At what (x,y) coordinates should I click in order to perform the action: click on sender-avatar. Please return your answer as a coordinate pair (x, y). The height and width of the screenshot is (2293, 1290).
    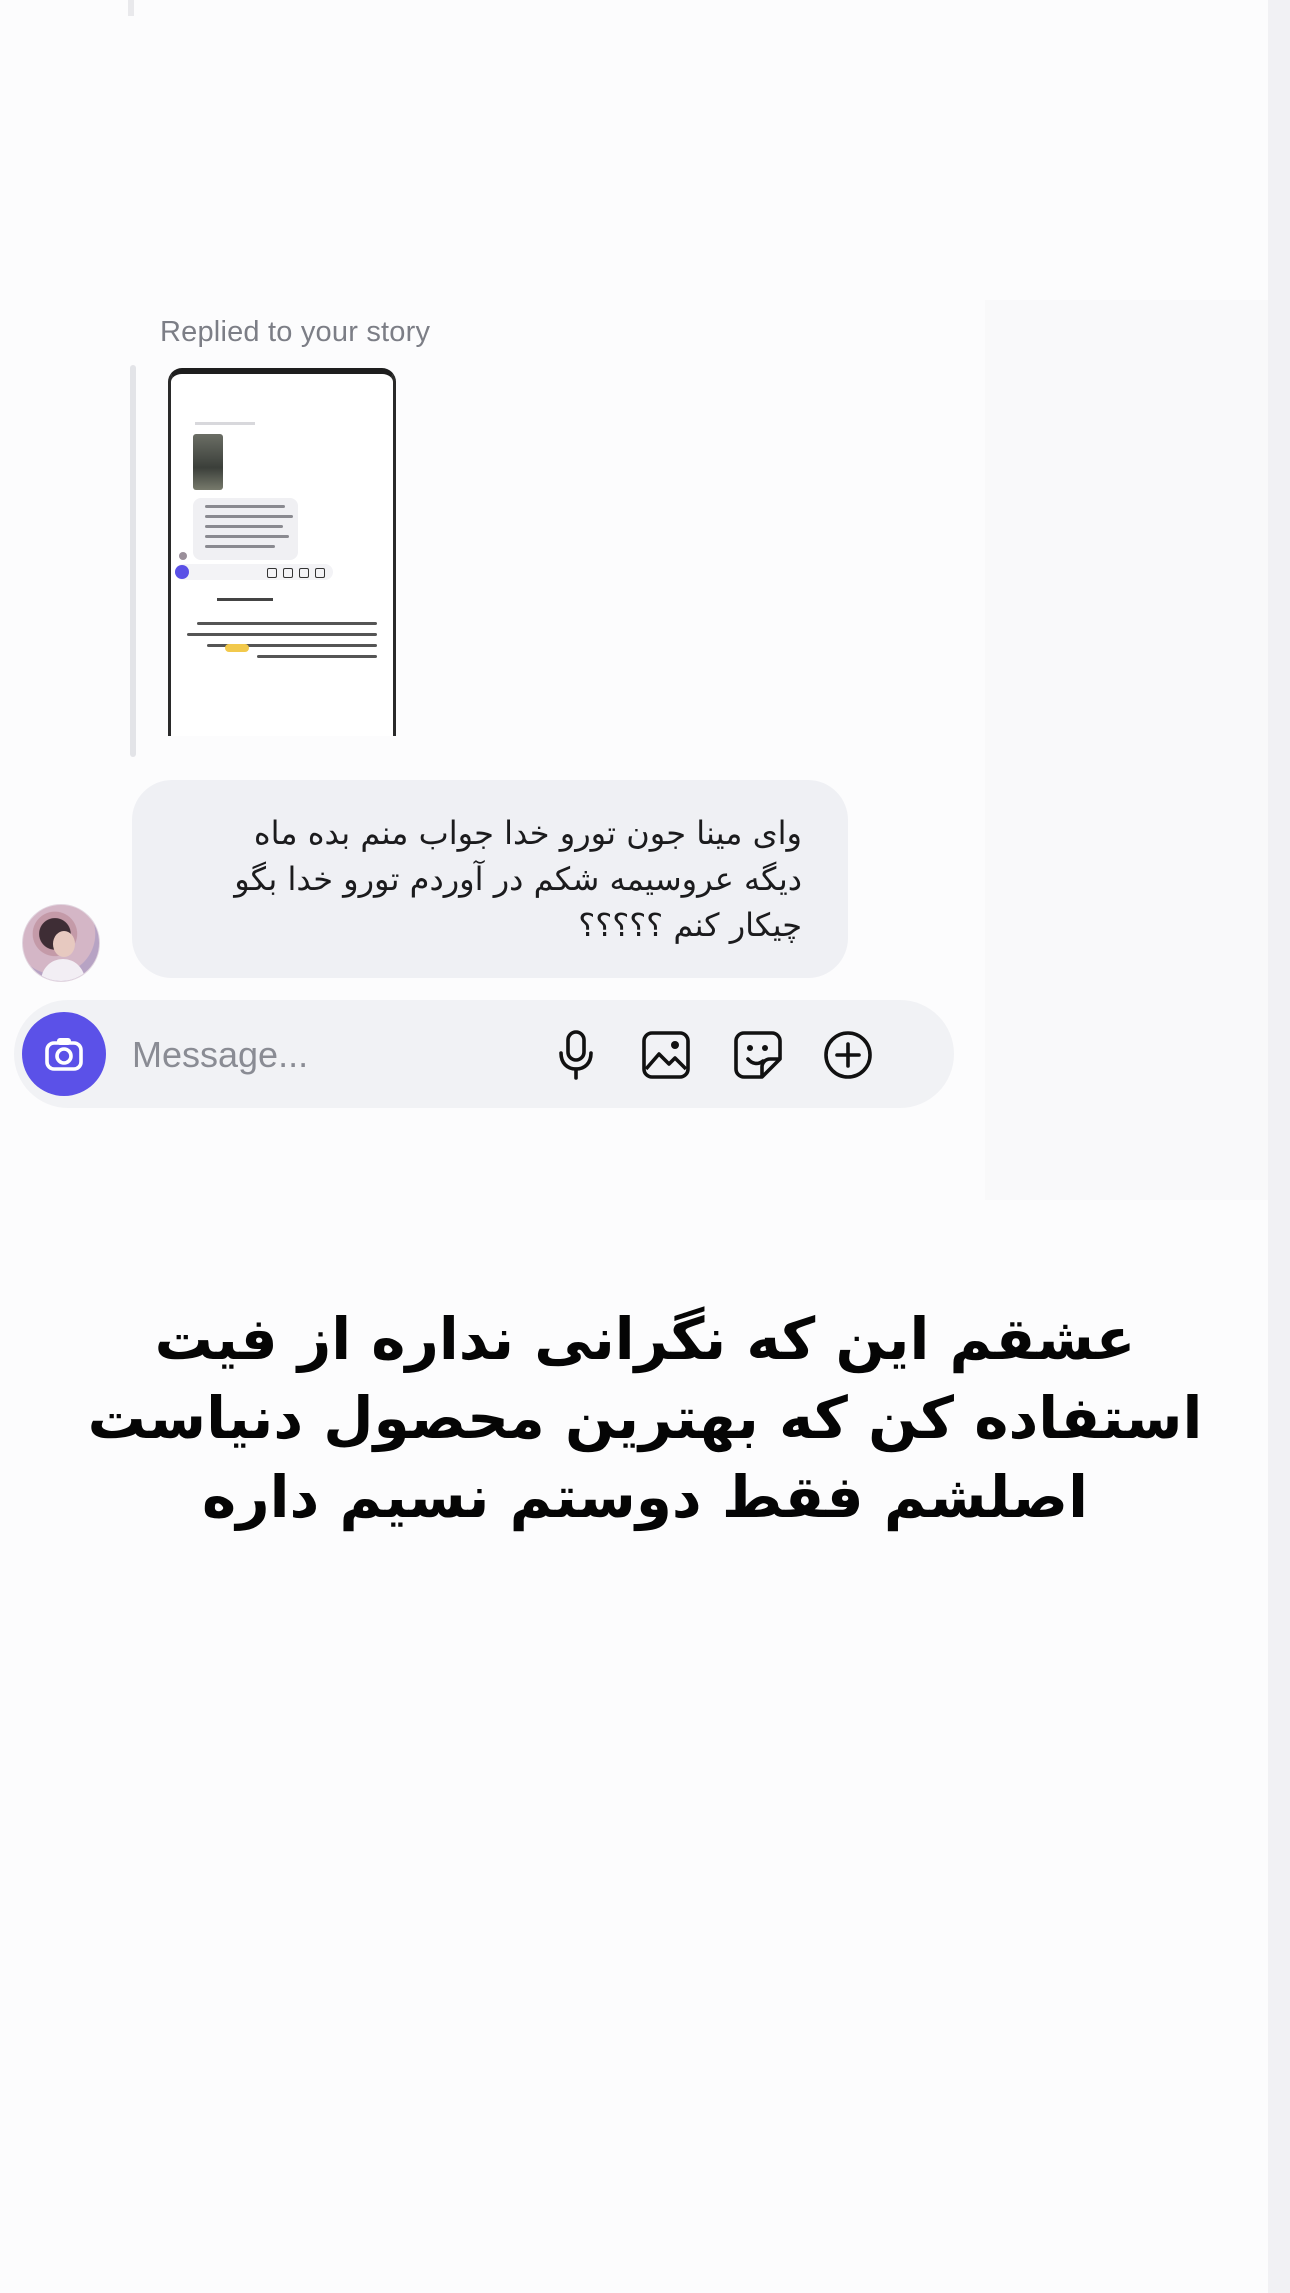
    Looking at the image, I should click on (61, 943).